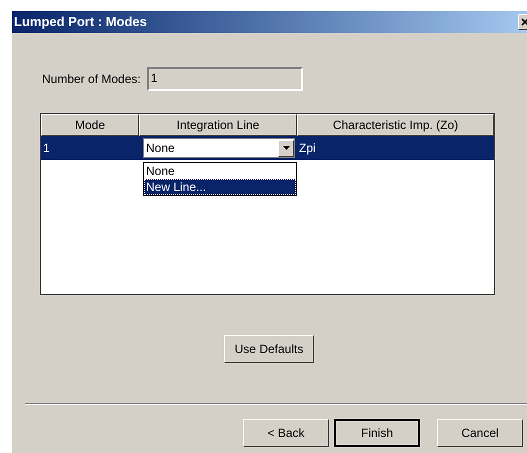  I want to click on column-header: Mode, so click(90, 125).